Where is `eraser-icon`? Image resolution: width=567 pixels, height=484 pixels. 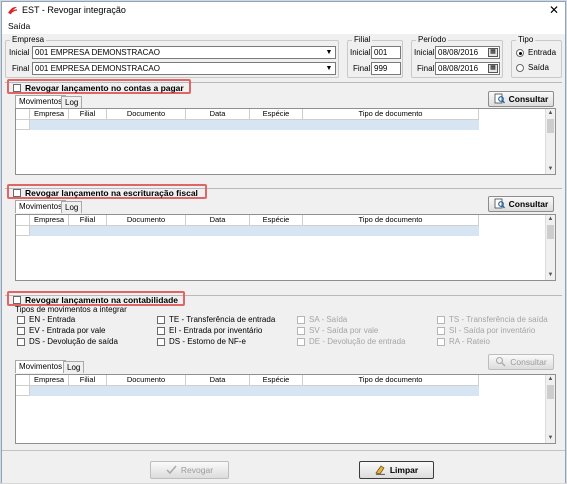
eraser-icon is located at coordinates (380, 470).